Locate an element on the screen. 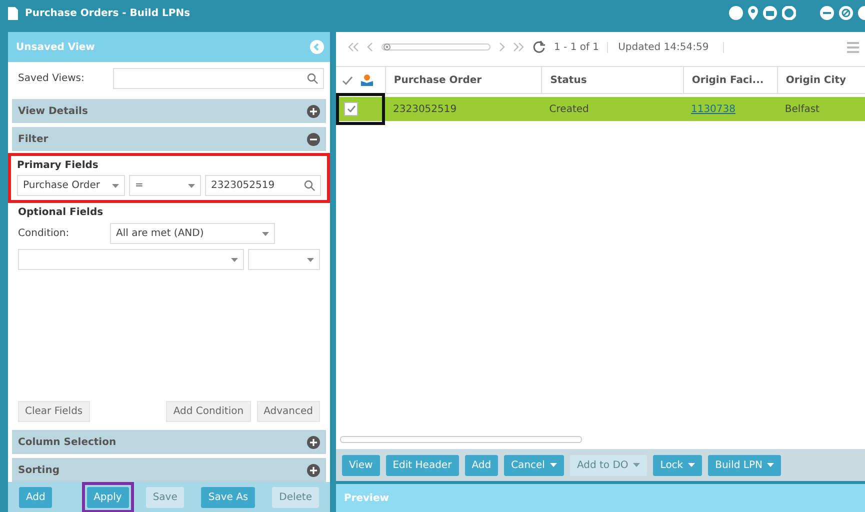 The height and width of the screenshot is (512, 865). section-label: Optional Fields is located at coordinates (61, 212).